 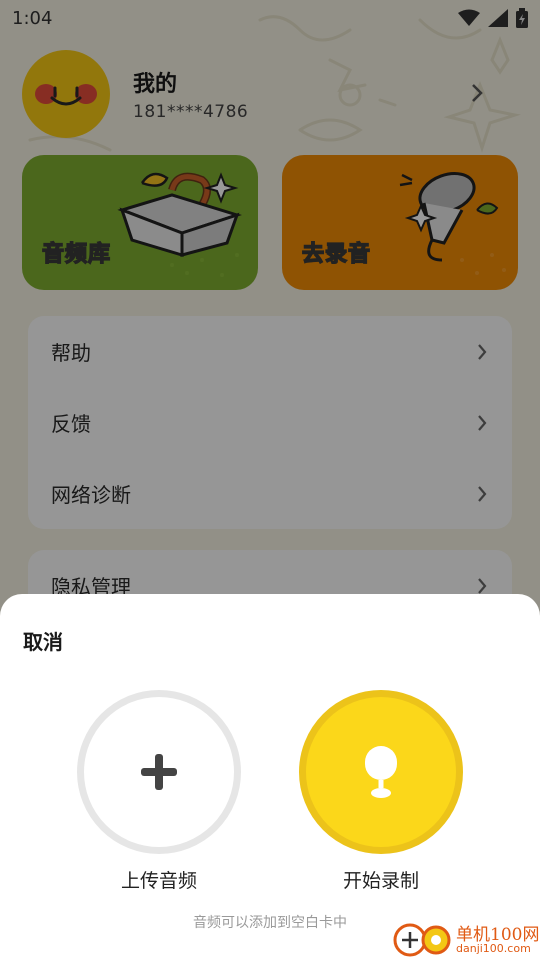 What do you see at coordinates (493, 948) in the screenshot?
I see `watermark-url: danji100.com` at bounding box center [493, 948].